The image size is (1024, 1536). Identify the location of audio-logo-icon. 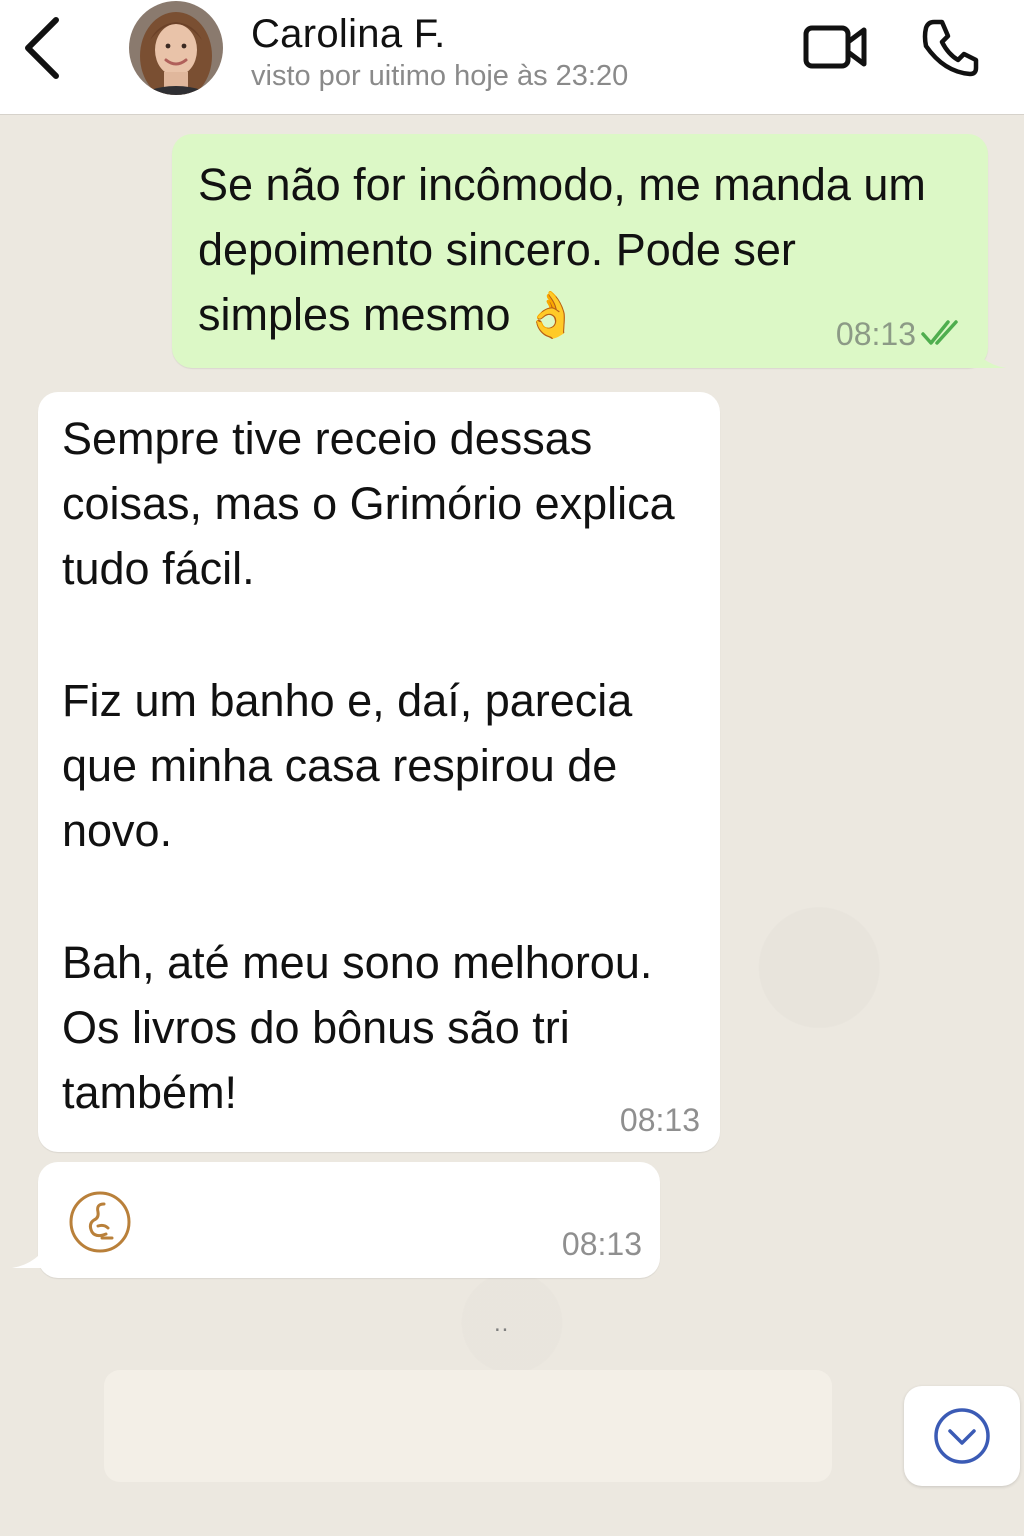
(100, 1222).